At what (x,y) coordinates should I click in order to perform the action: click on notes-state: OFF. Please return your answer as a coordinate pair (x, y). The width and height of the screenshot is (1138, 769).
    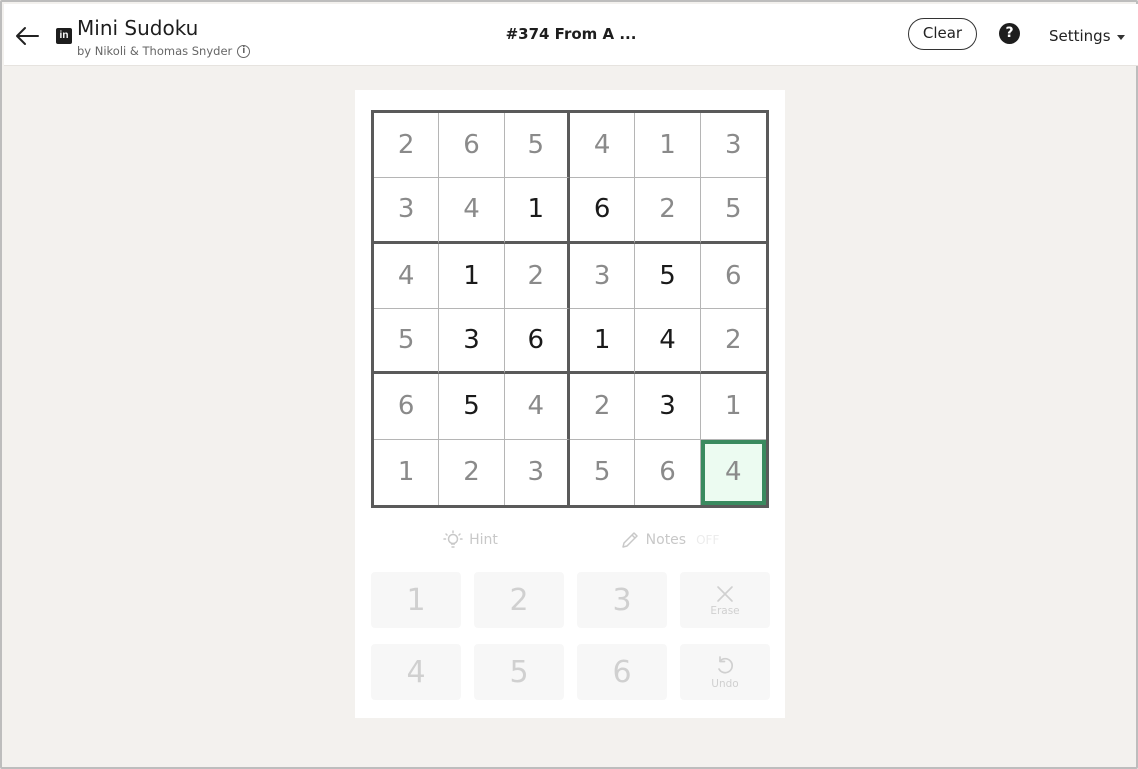
    Looking at the image, I should click on (708, 540).